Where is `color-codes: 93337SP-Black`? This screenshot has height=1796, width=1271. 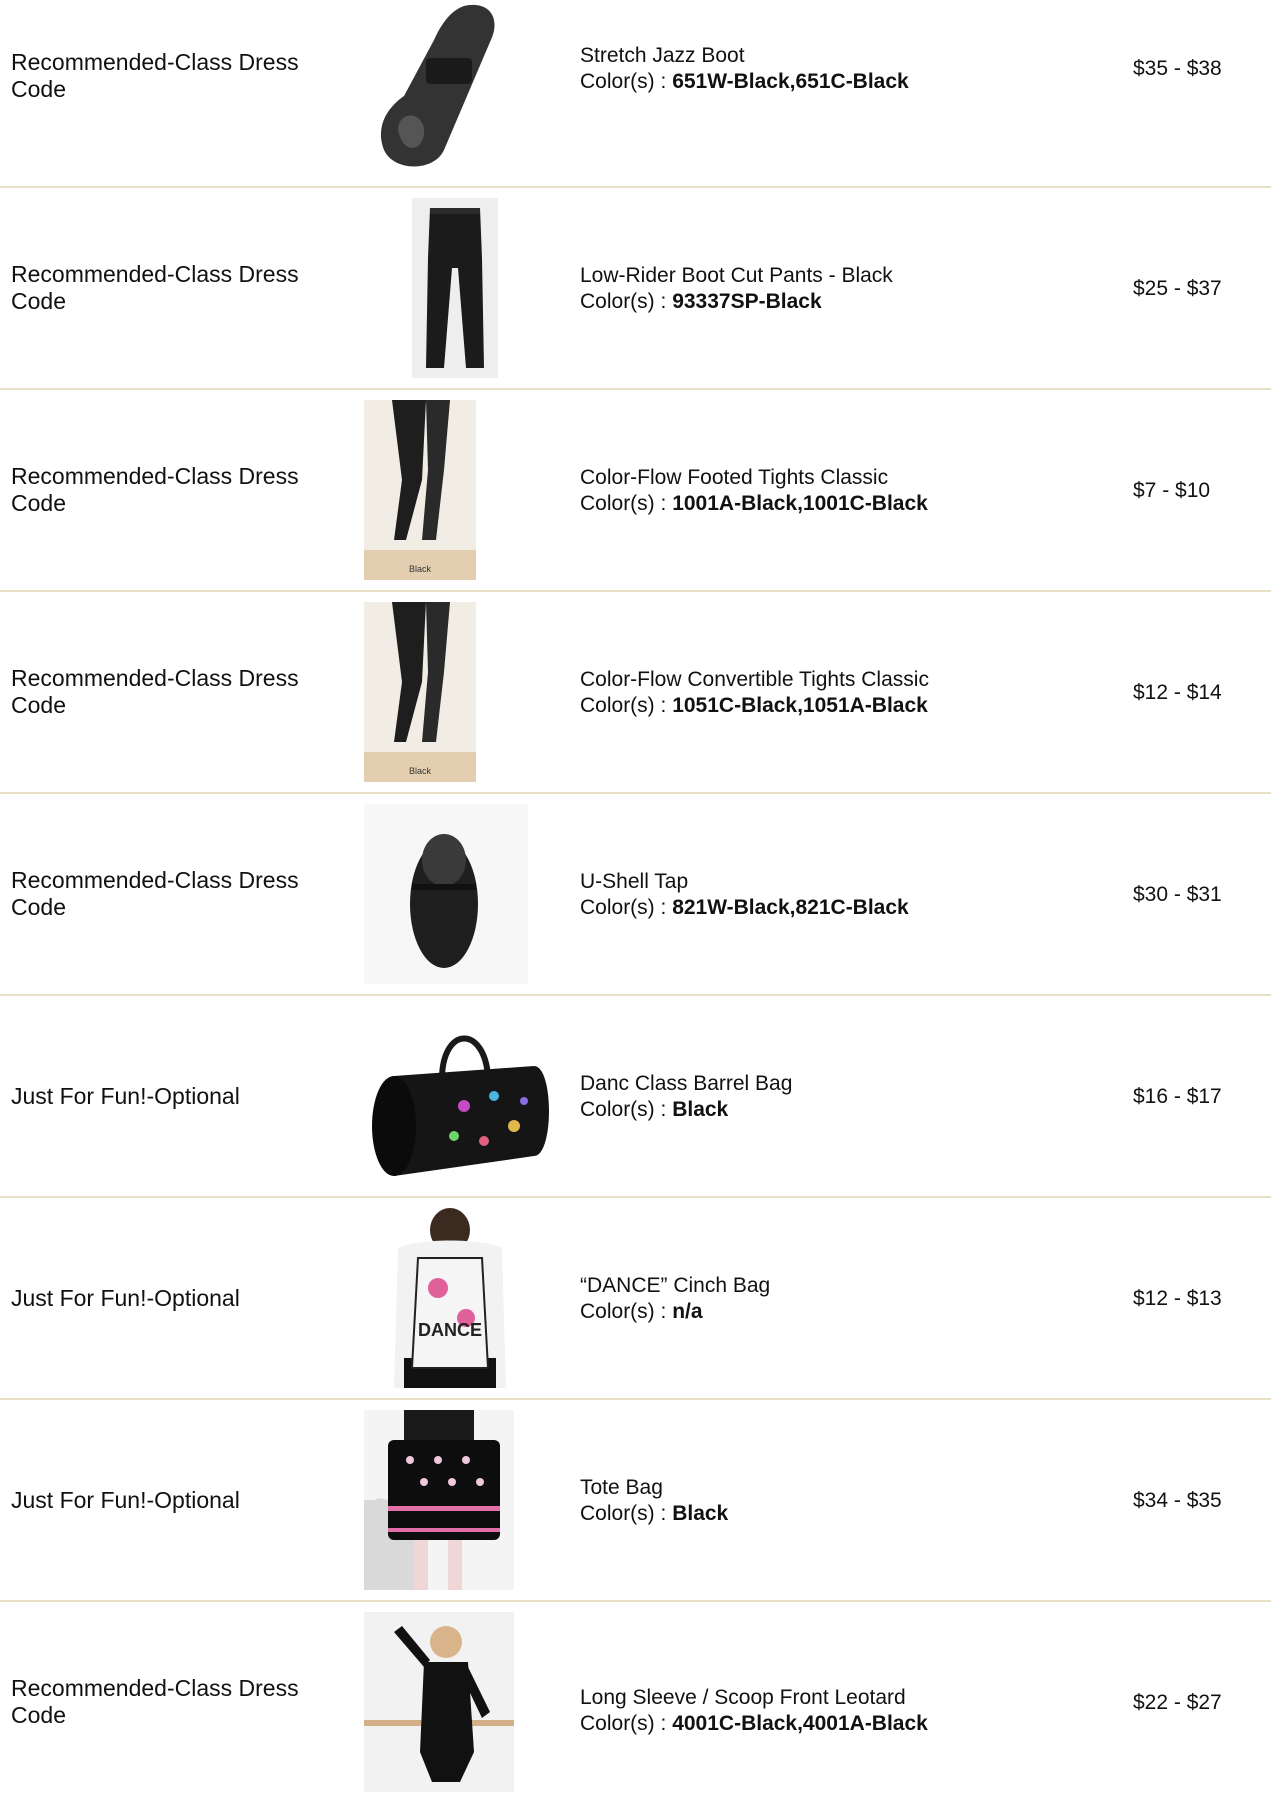
color-codes: 93337SP-Black is located at coordinates (747, 301).